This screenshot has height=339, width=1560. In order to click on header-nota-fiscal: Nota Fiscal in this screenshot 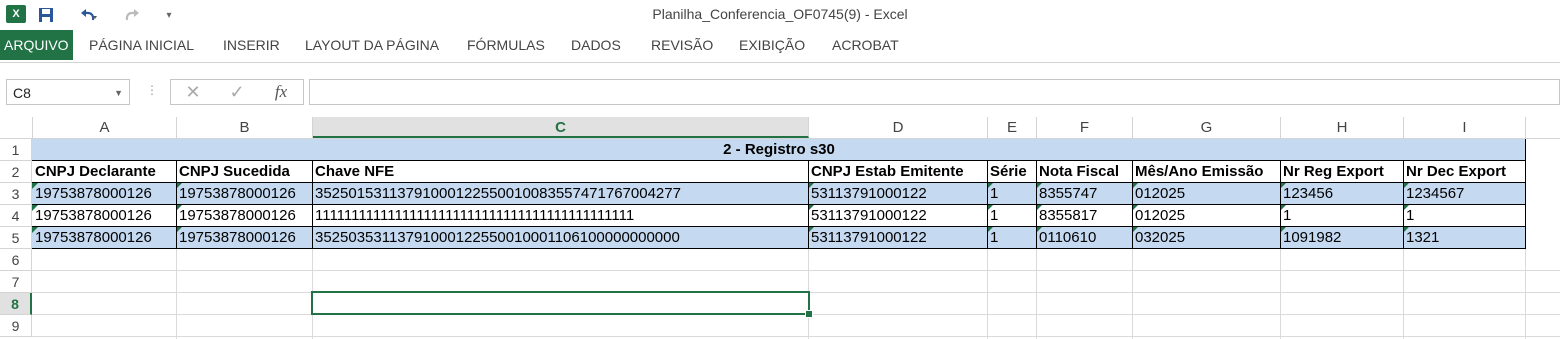, I will do `click(1084, 172)`.